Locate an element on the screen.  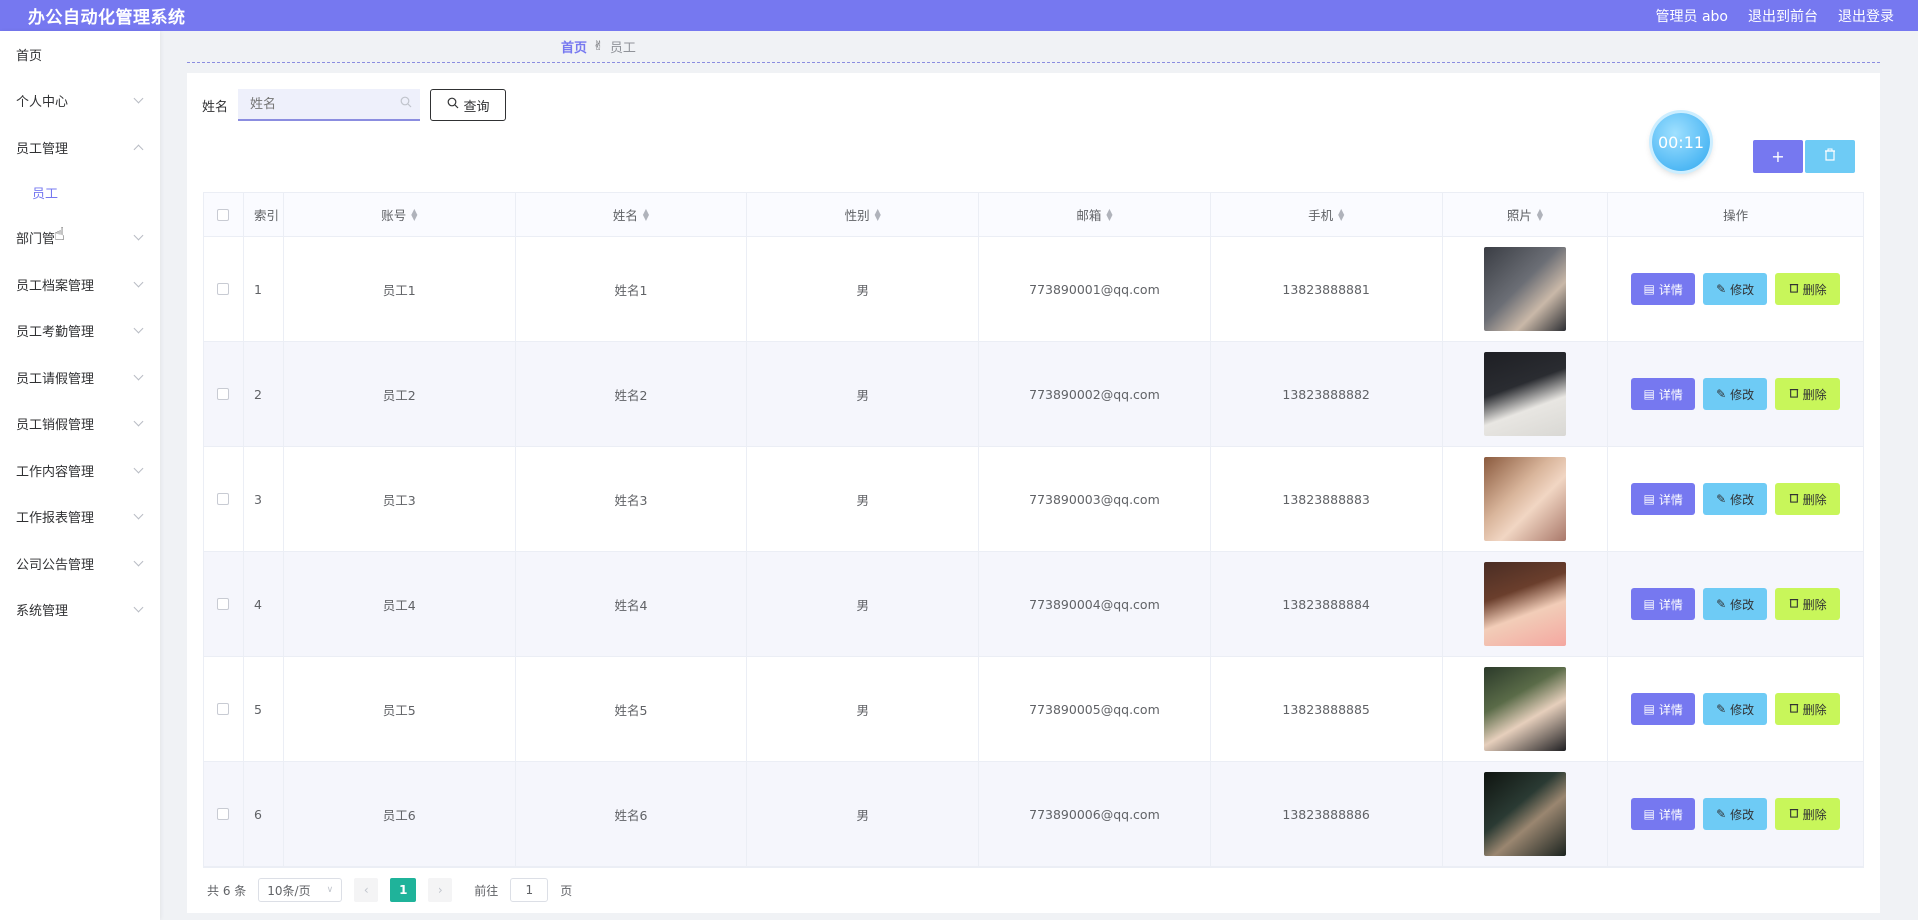
top-header: 办公自动化管理系统 管理员 abo 退出到前台 退出登录 is located at coordinates (959, 15).